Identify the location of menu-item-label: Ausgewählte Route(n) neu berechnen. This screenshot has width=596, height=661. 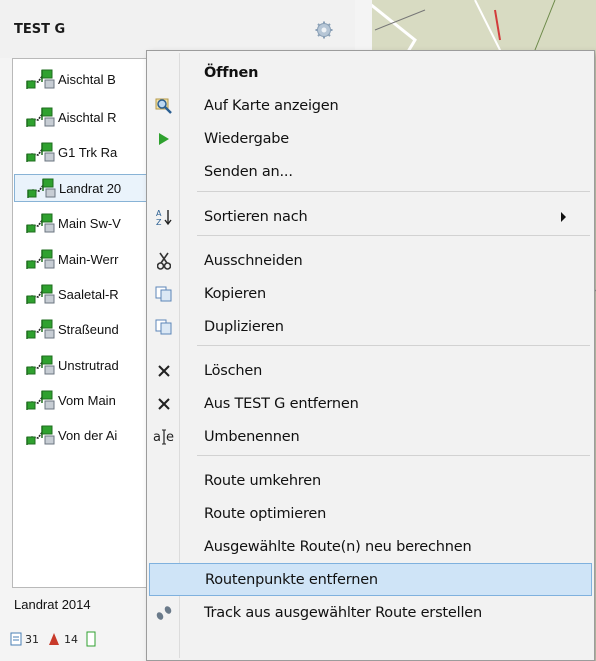
(338, 546).